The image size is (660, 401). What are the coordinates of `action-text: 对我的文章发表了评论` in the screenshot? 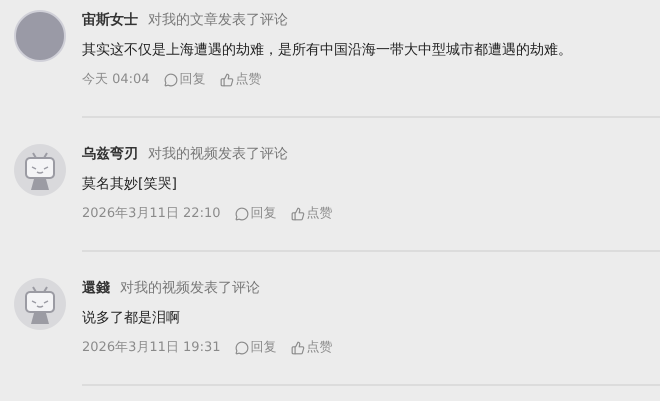 It's located at (218, 20).